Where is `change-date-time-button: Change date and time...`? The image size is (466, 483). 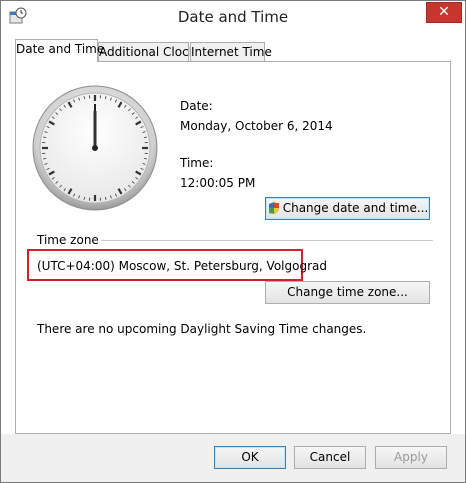
change-date-time-button: Change date and time... is located at coordinates (347, 208).